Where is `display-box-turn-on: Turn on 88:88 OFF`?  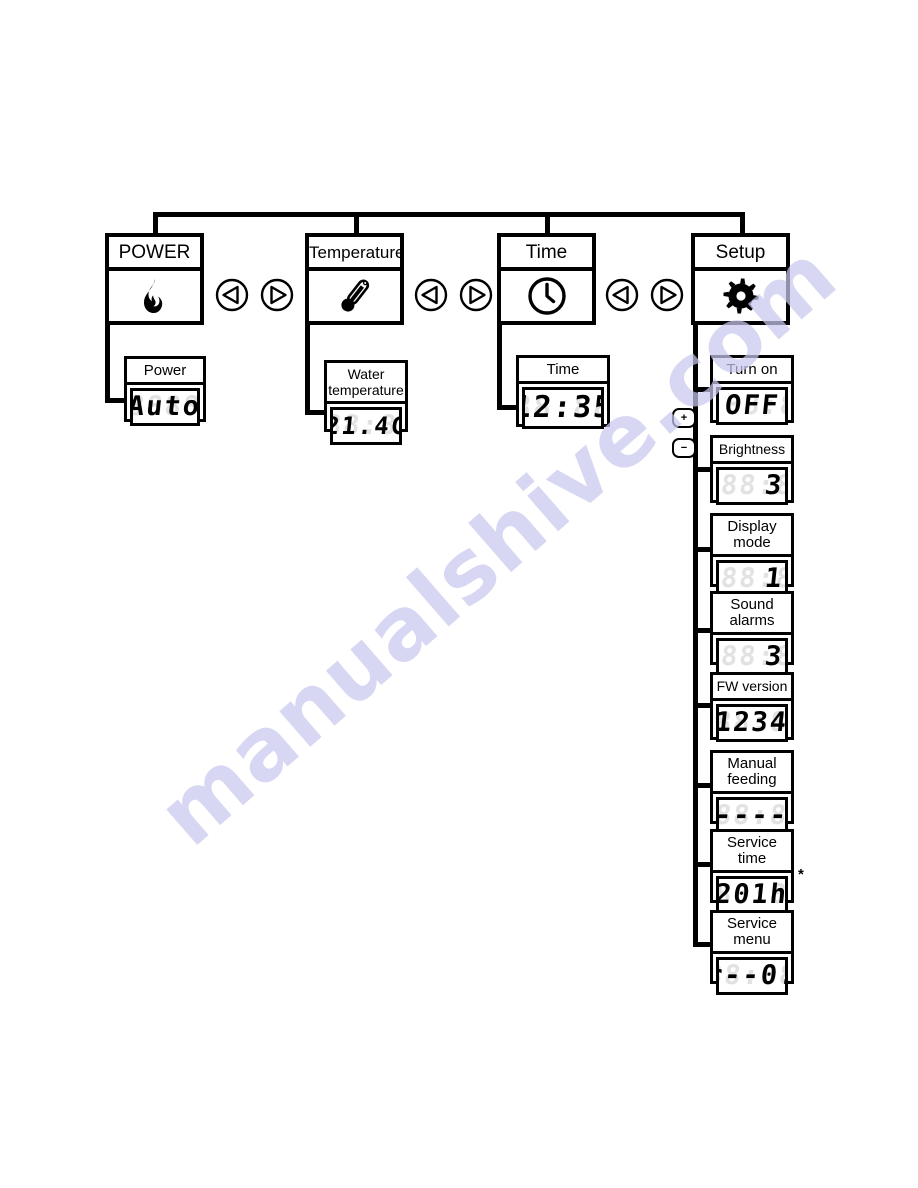
display-box-turn-on: Turn on 88:88 OFF is located at coordinates (752, 390).